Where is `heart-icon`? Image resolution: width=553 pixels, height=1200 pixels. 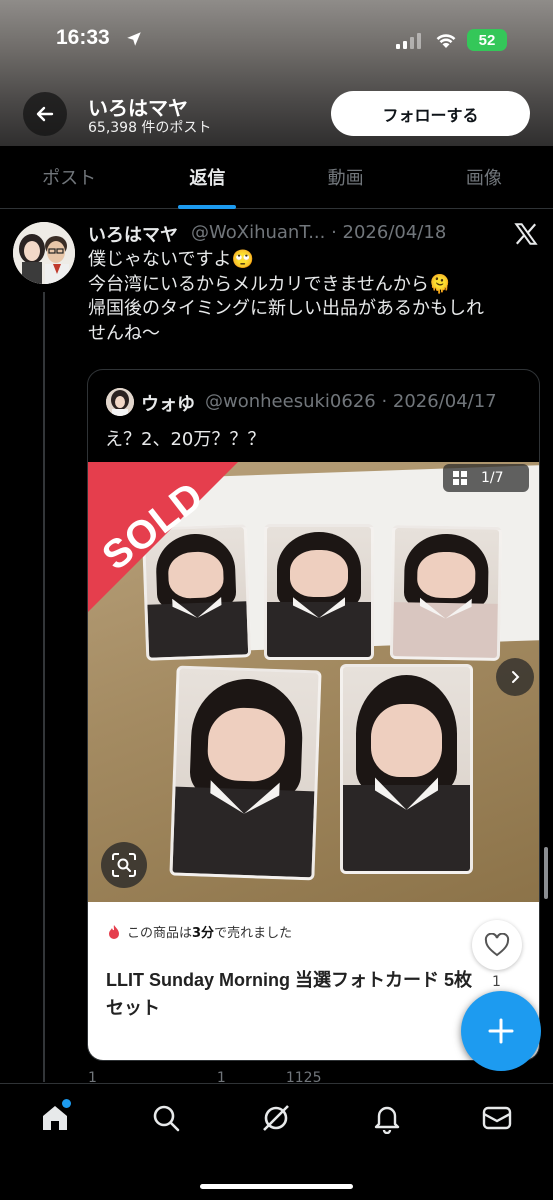
heart-icon is located at coordinates (497, 945).